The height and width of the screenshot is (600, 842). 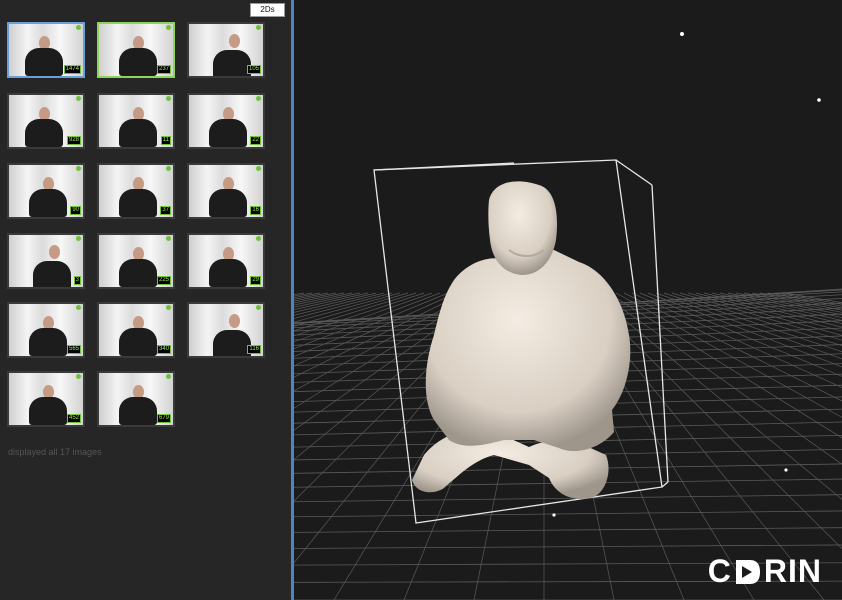 I want to click on thumbnail-item: 679, so click(x=136, y=399).